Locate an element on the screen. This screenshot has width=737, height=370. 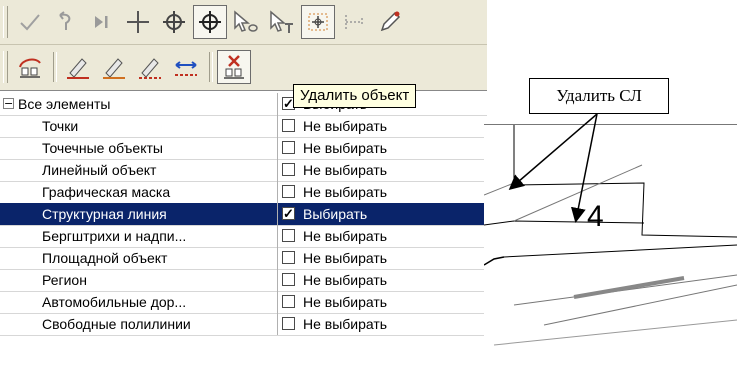
figure-label: 4 is located at coordinates (595, 216).